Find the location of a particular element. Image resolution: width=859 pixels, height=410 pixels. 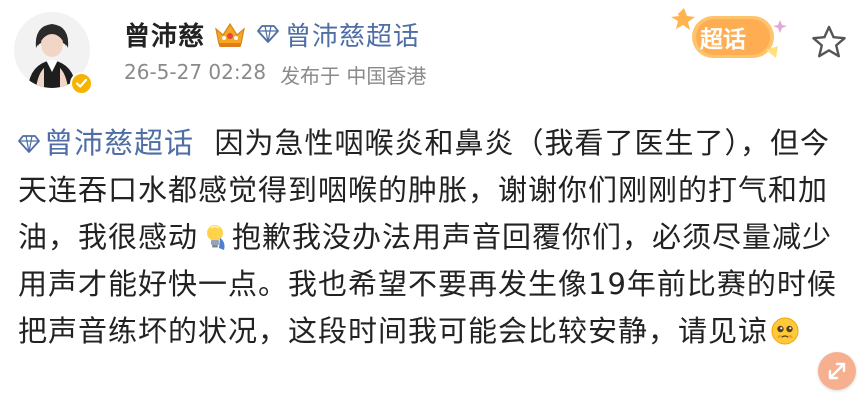

name-row: 曾沛慈 曾沛慈超话 is located at coordinates (272, 34).